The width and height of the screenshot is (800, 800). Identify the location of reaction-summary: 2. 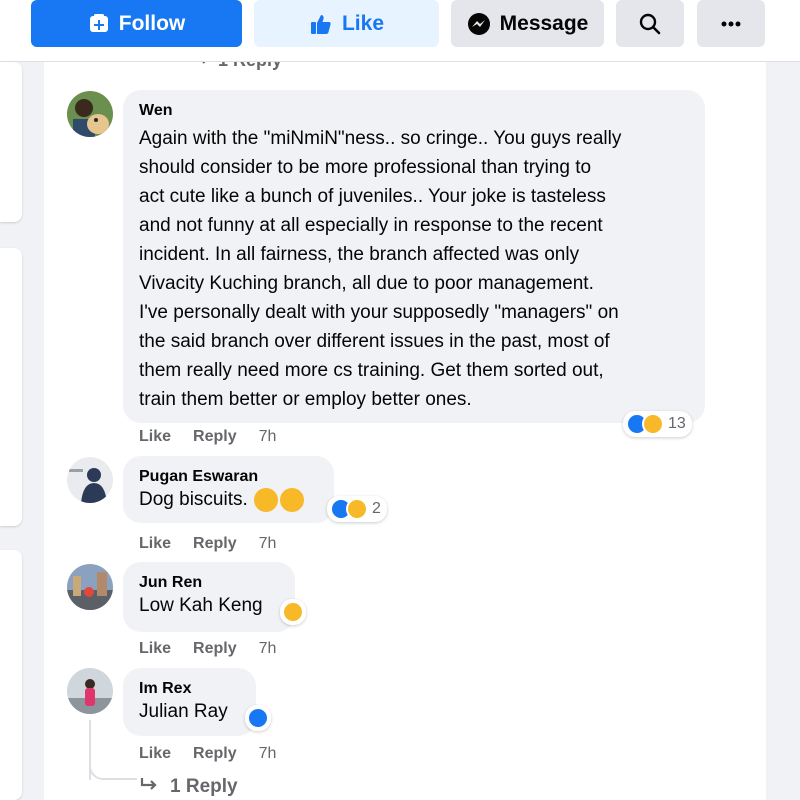
(357, 509).